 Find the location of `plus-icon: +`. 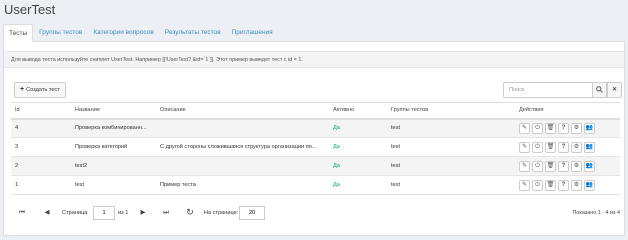

plus-icon: + is located at coordinates (22, 89).